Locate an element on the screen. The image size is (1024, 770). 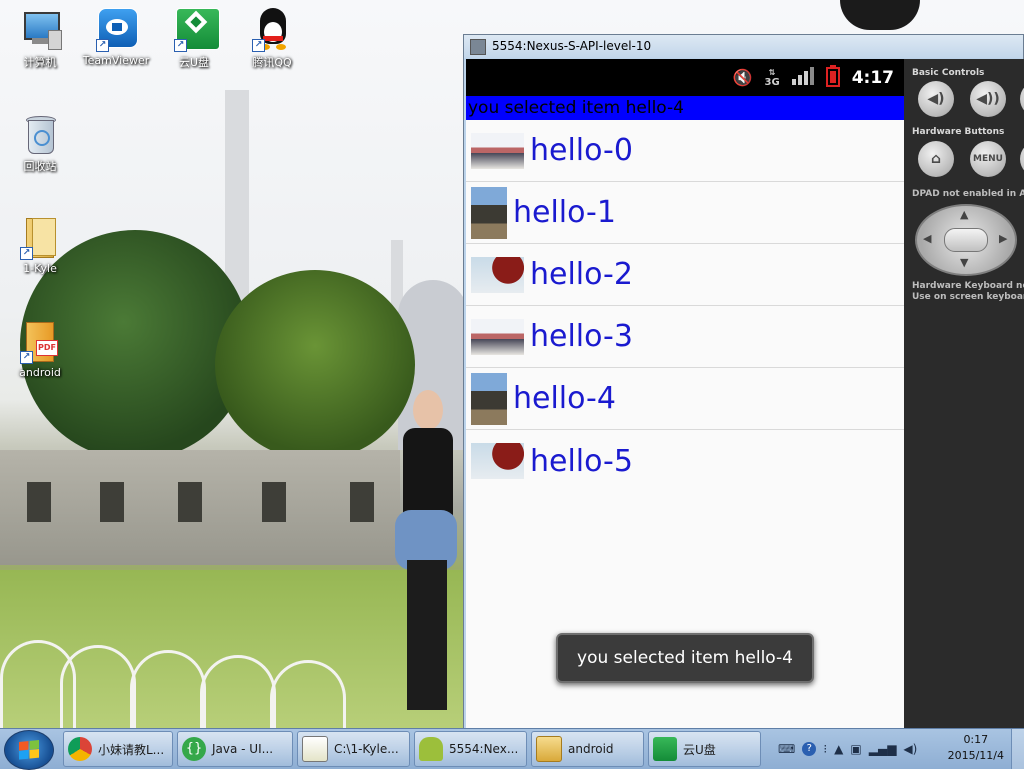
menu-button: MENU is located at coordinates (988, 159).